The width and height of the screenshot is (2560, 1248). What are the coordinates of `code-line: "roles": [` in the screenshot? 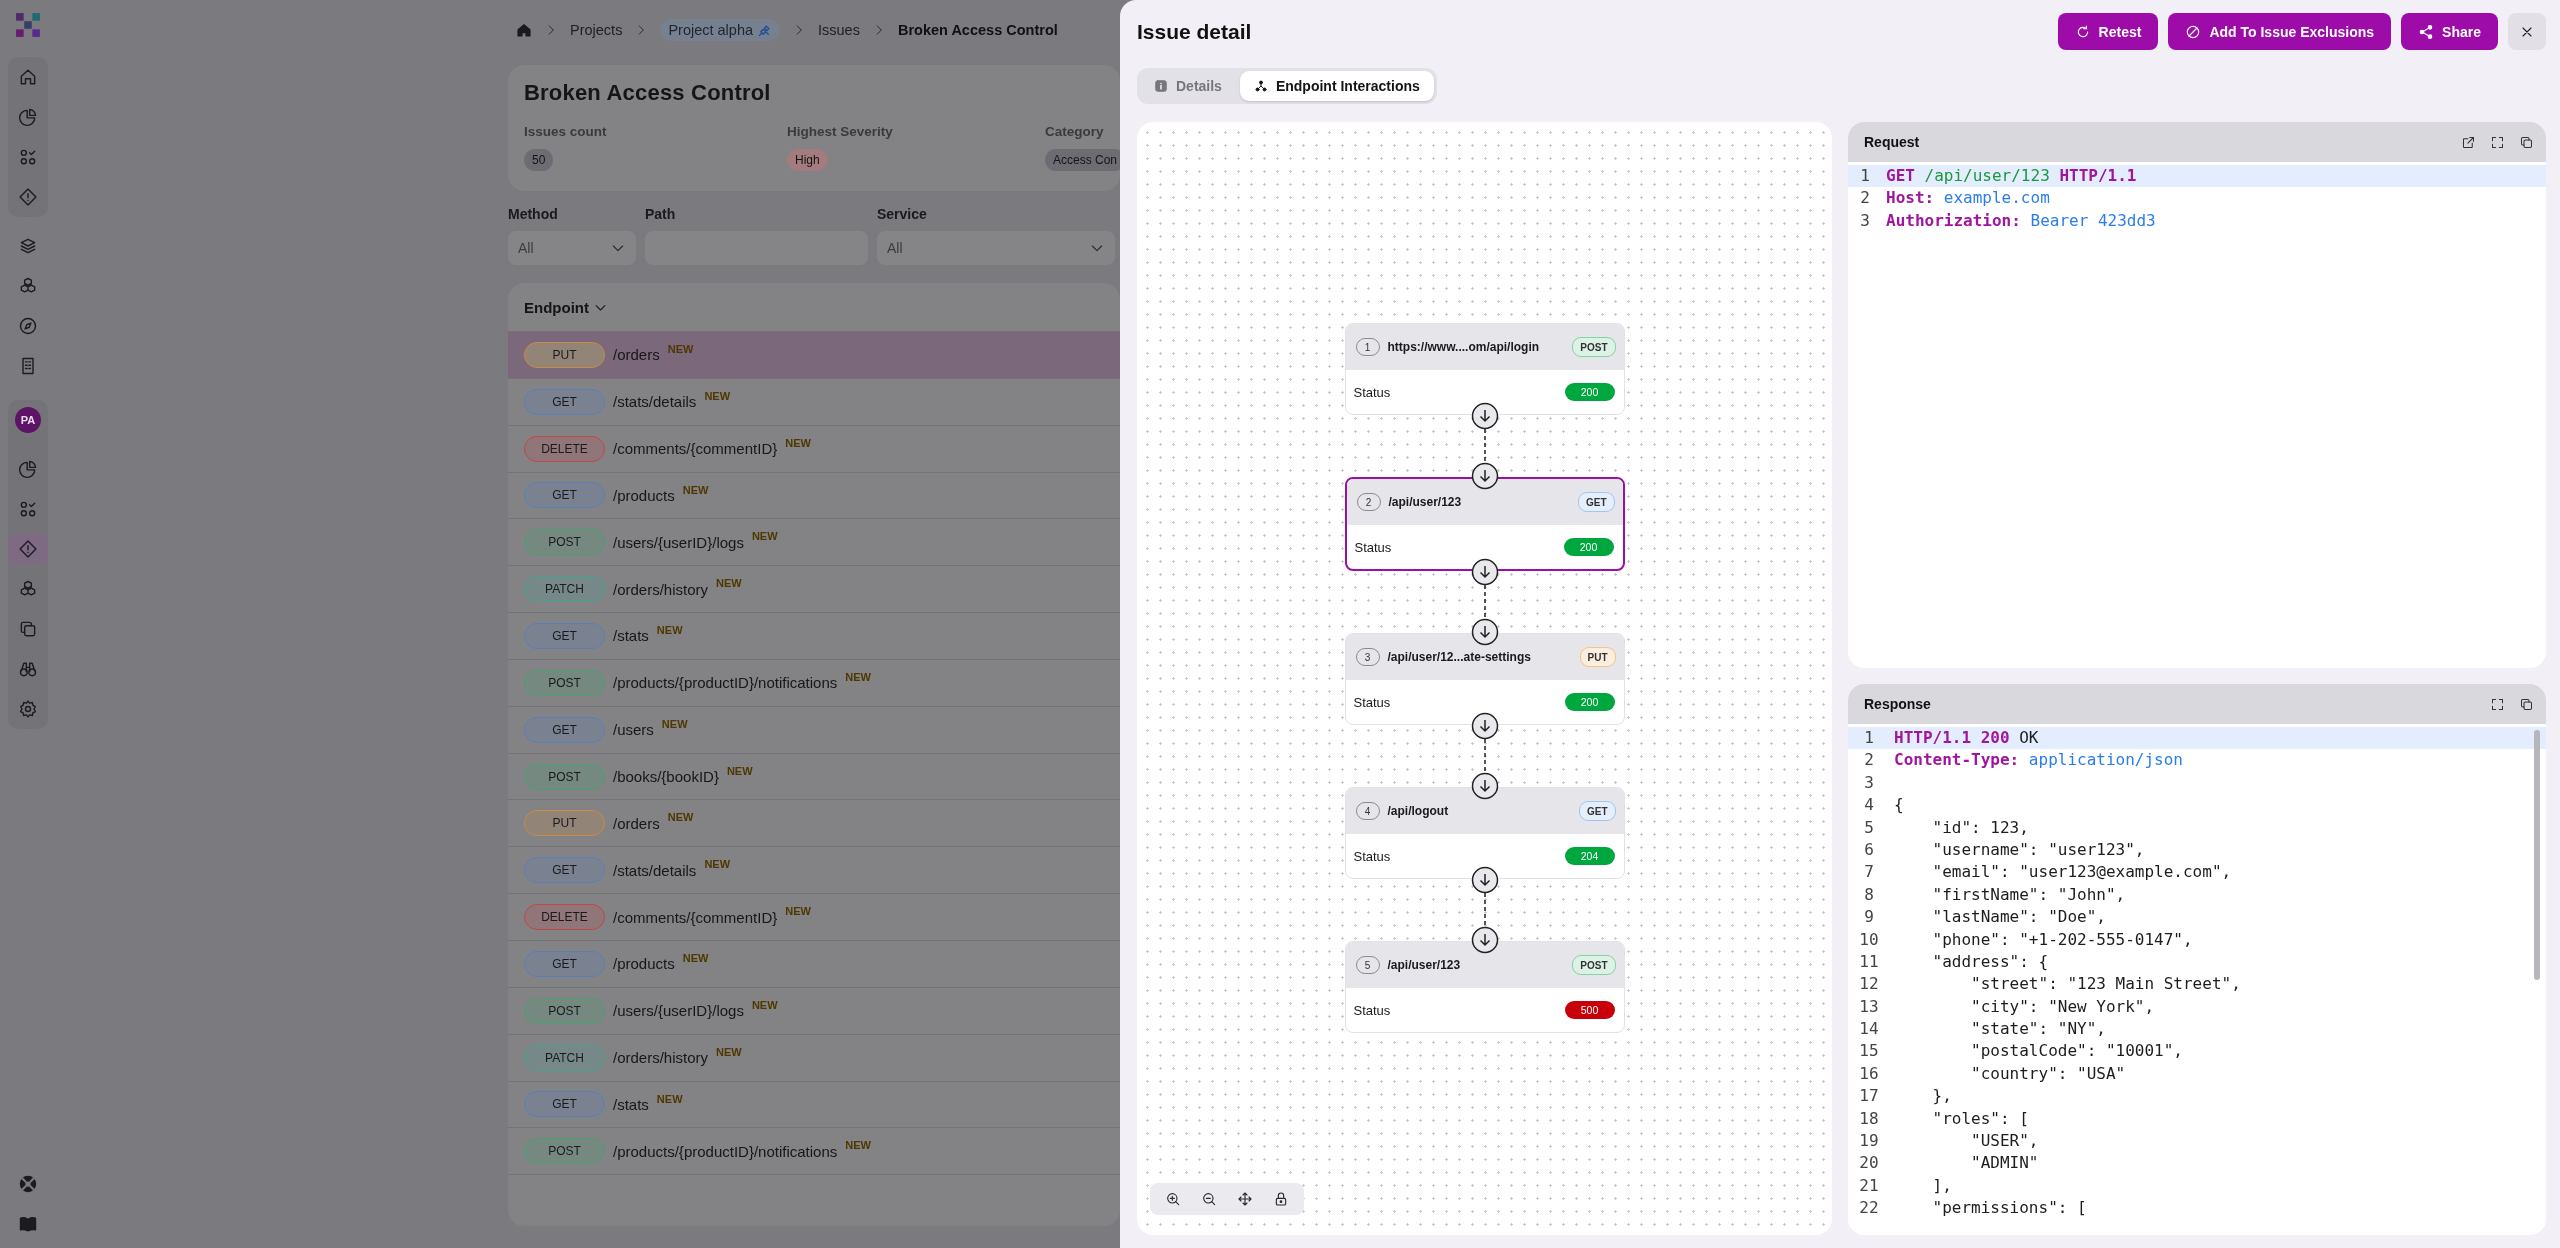 It's located at (1980, 1118).